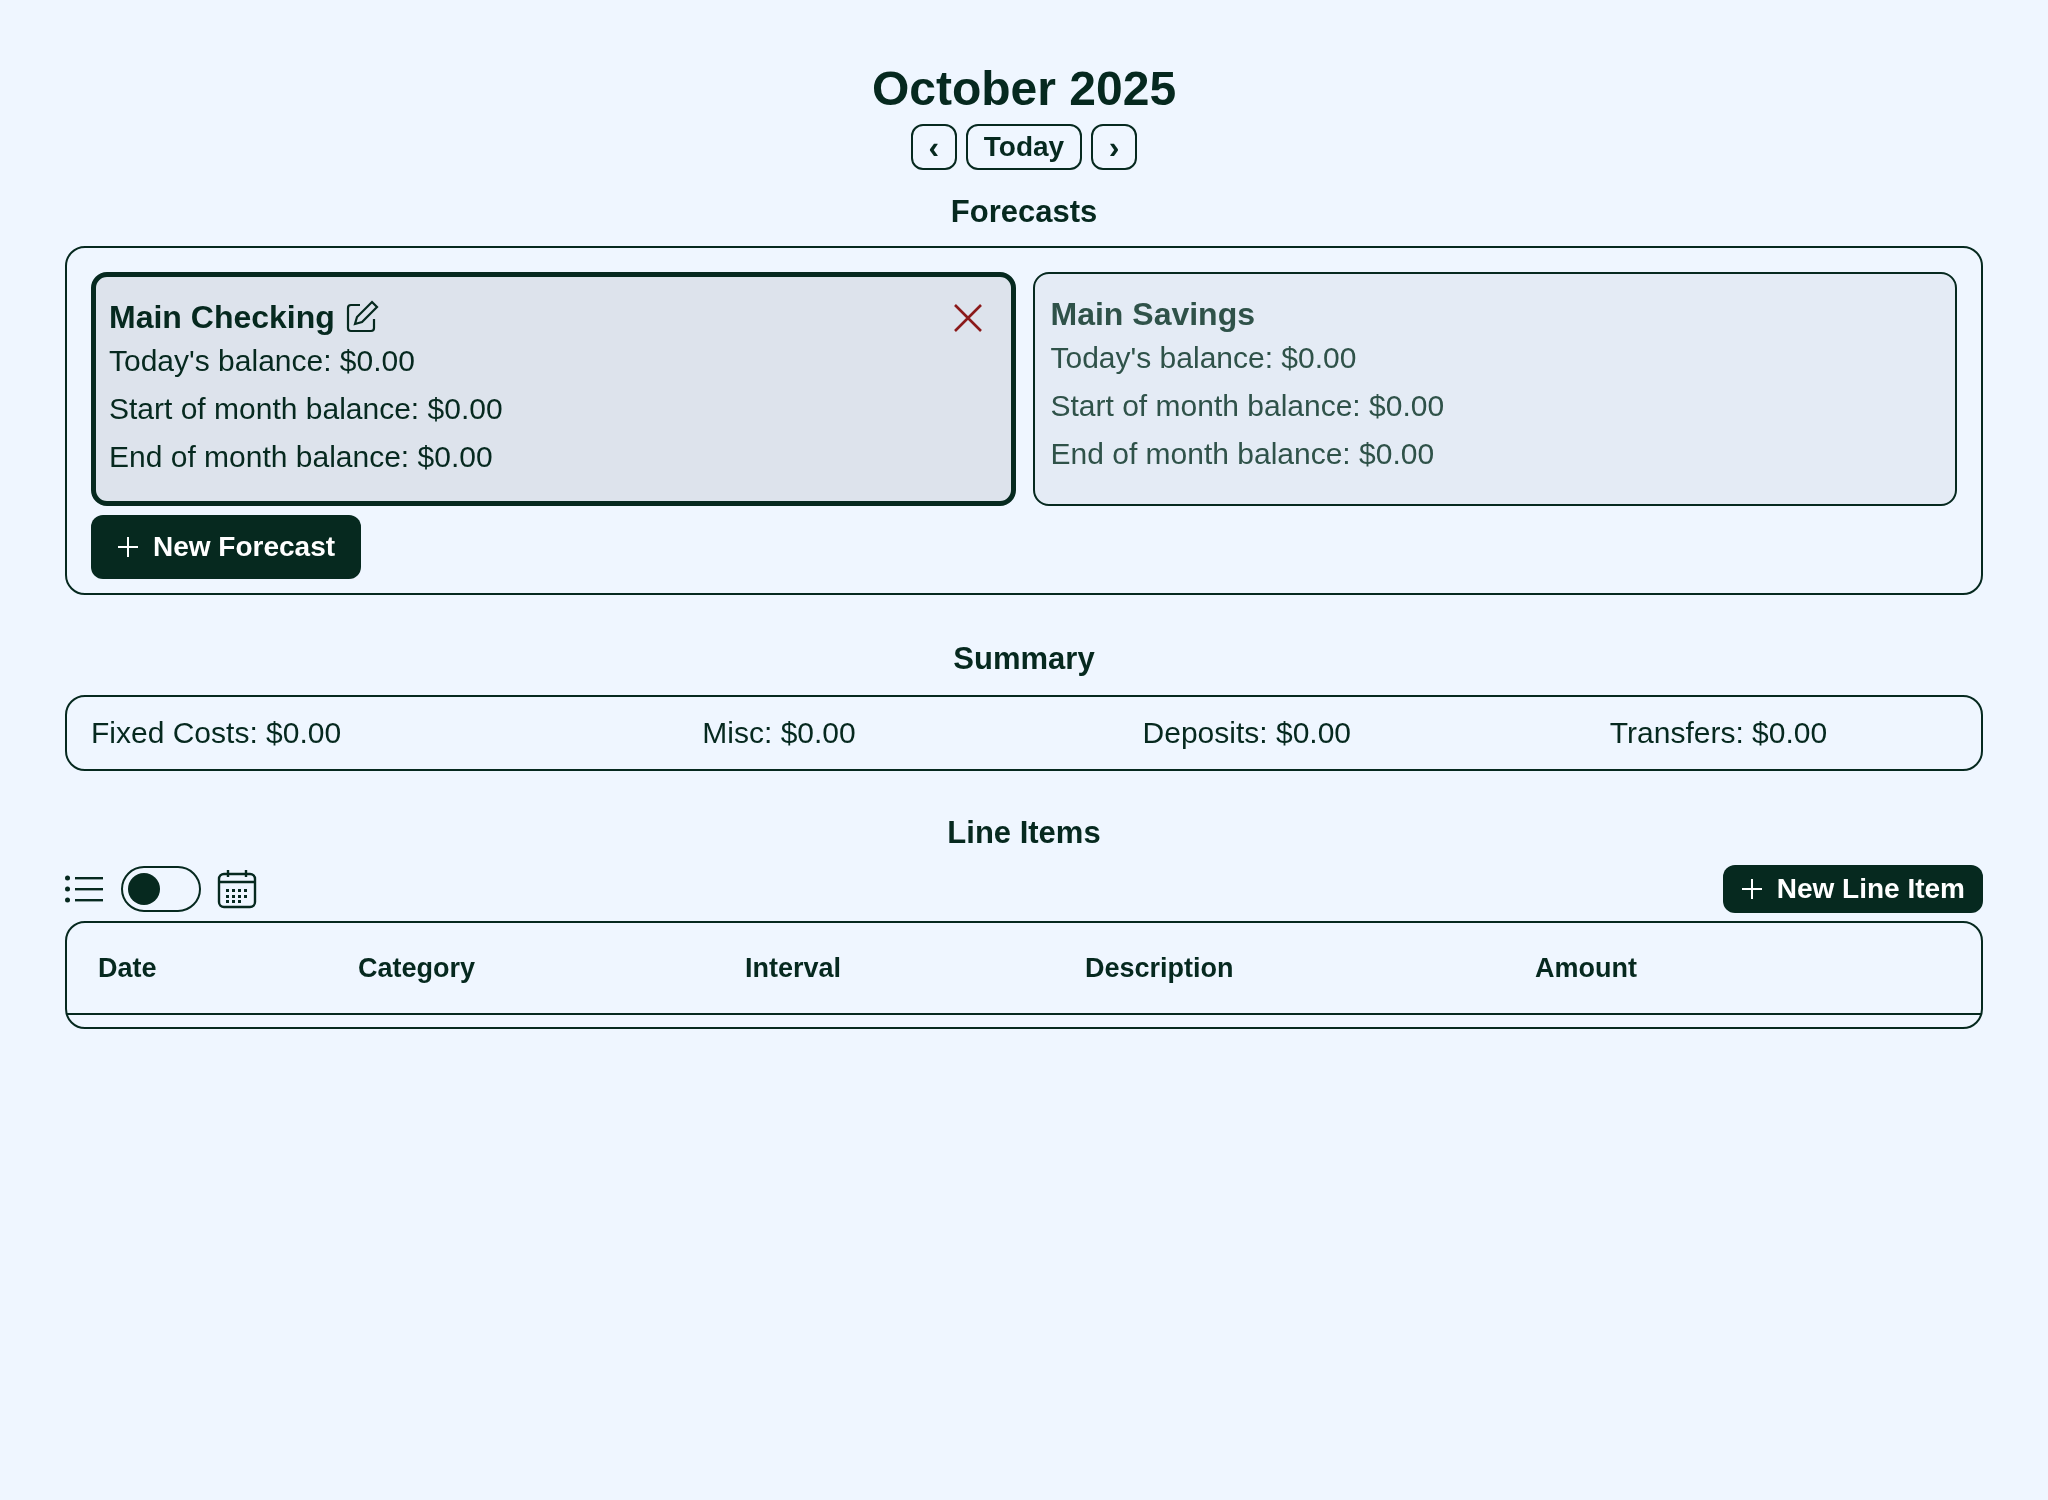 Image resolution: width=2048 pixels, height=1500 pixels. What do you see at coordinates (1719, 733) in the screenshot?
I see `summary-total: Transfers: $0.00` at bounding box center [1719, 733].